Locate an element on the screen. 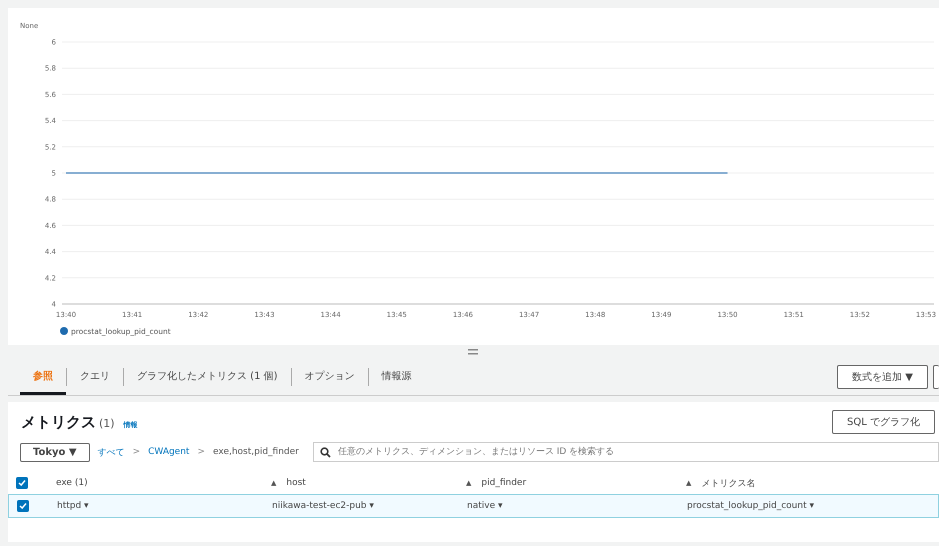 The image size is (939, 546). column-header: pid_finder is located at coordinates (503, 483).